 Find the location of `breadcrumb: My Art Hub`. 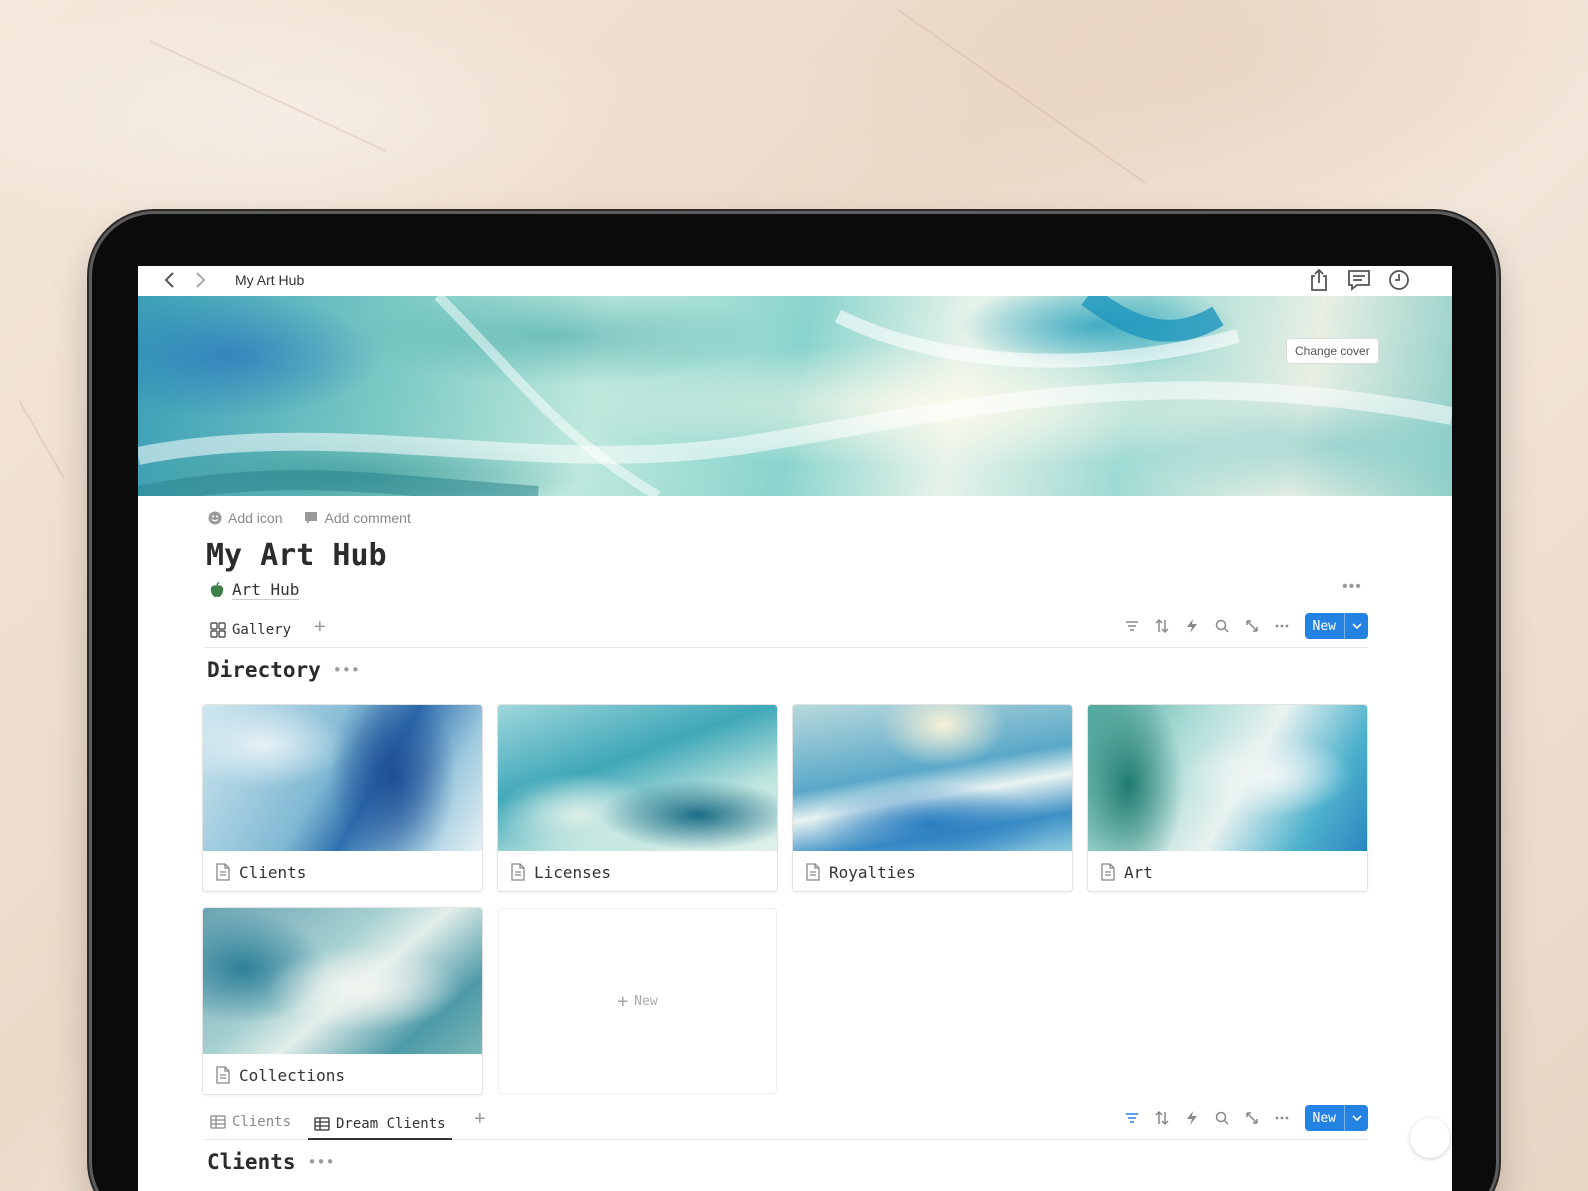

breadcrumb: My Art Hub is located at coordinates (269, 280).